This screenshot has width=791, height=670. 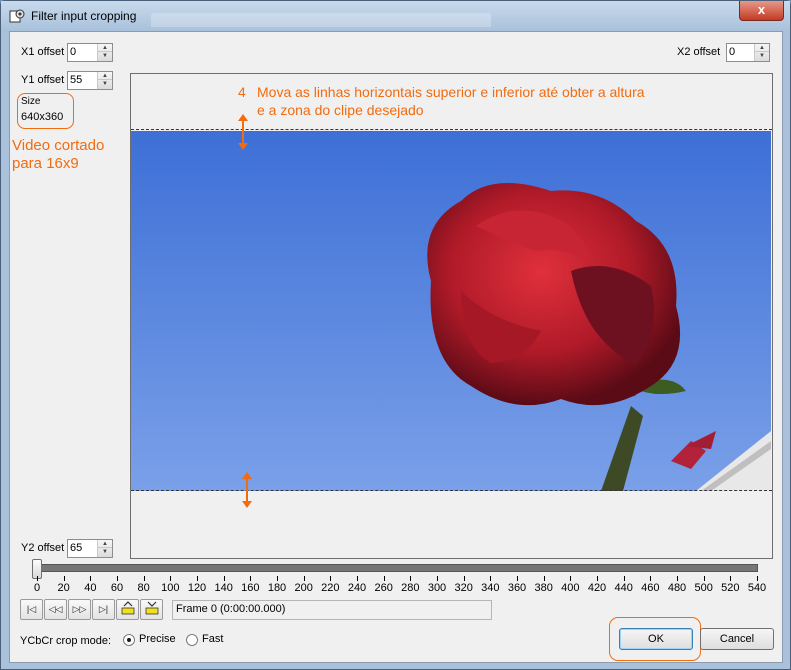 I want to click on timeline-tick-label: 100, so click(x=170, y=588).